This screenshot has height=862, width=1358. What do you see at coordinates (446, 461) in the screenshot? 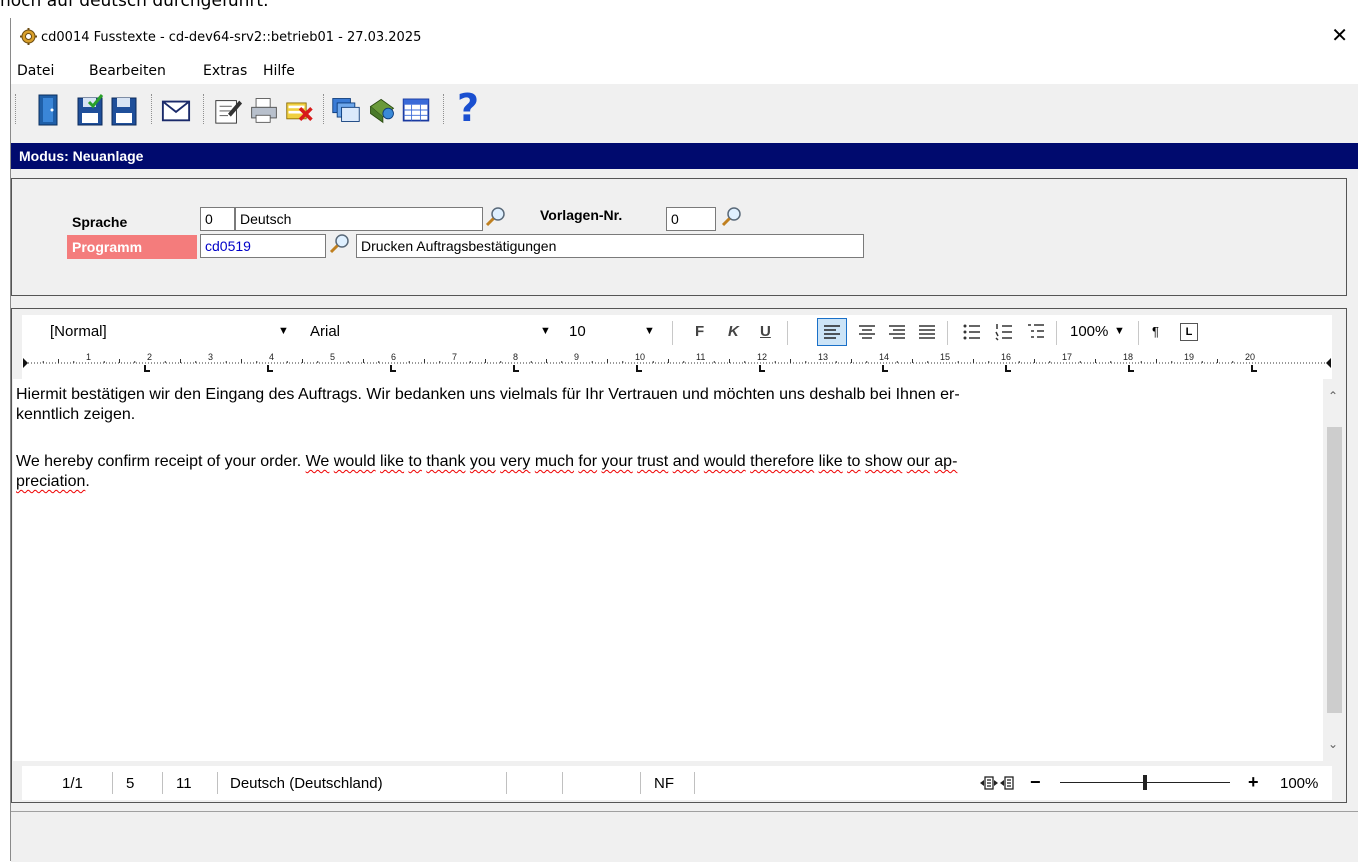
I see `misspelled-word: thank` at bounding box center [446, 461].